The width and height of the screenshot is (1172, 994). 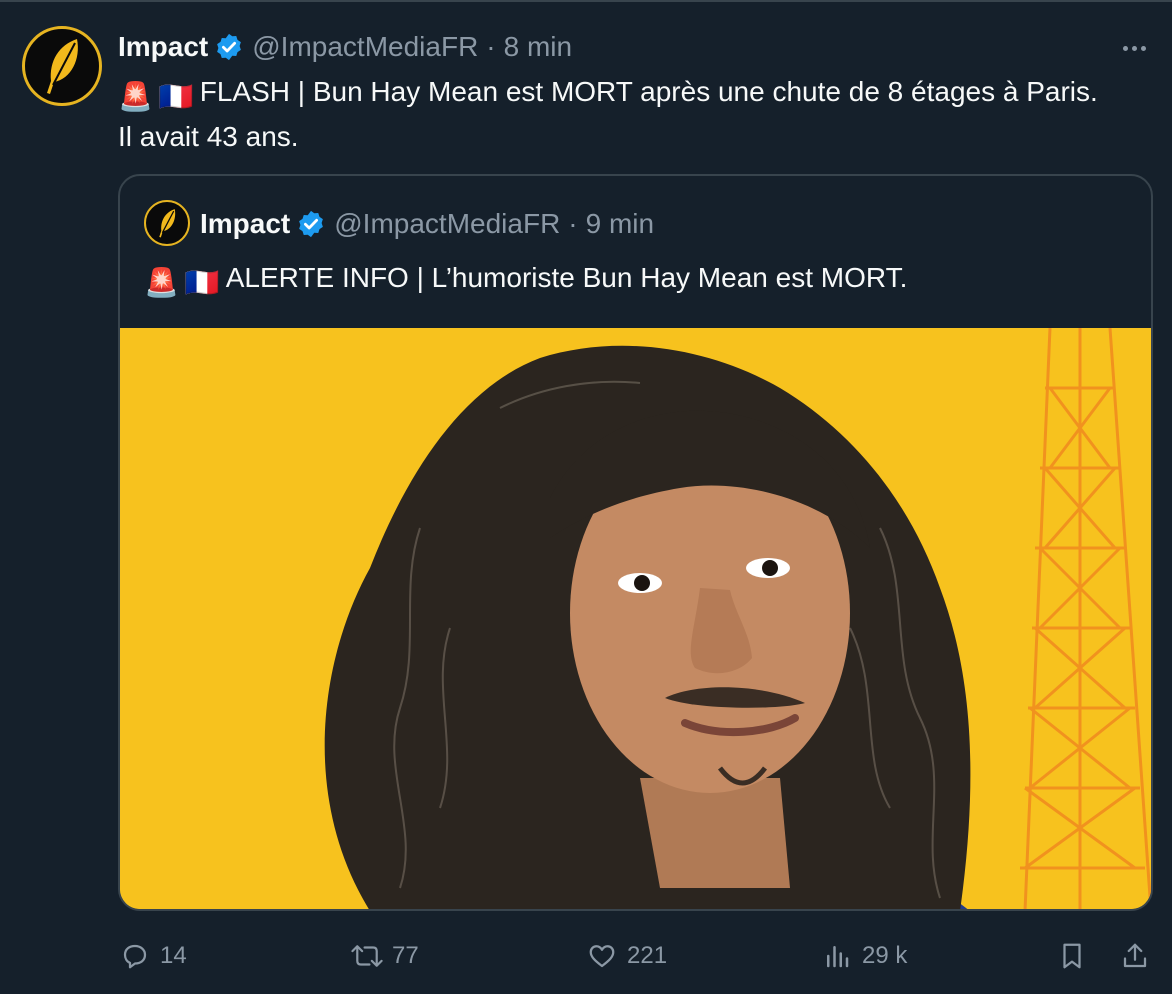 What do you see at coordinates (405, 955) in the screenshot?
I see `retweet-count: 77` at bounding box center [405, 955].